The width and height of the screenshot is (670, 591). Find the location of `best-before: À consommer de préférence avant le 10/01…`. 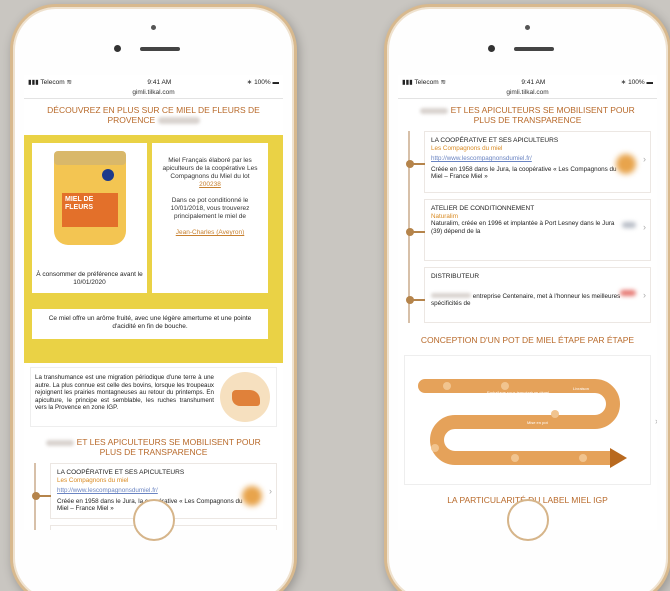

best-before: À consommer de préférence avant le 10/01… is located at coordinates (89, 278).